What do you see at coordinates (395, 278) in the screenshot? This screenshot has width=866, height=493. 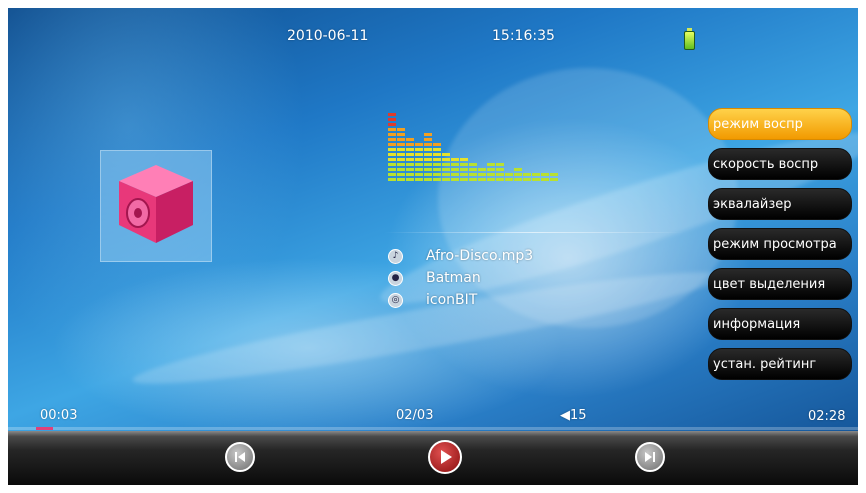 I see `person-icon: ●` at bounding box center [395, 278].